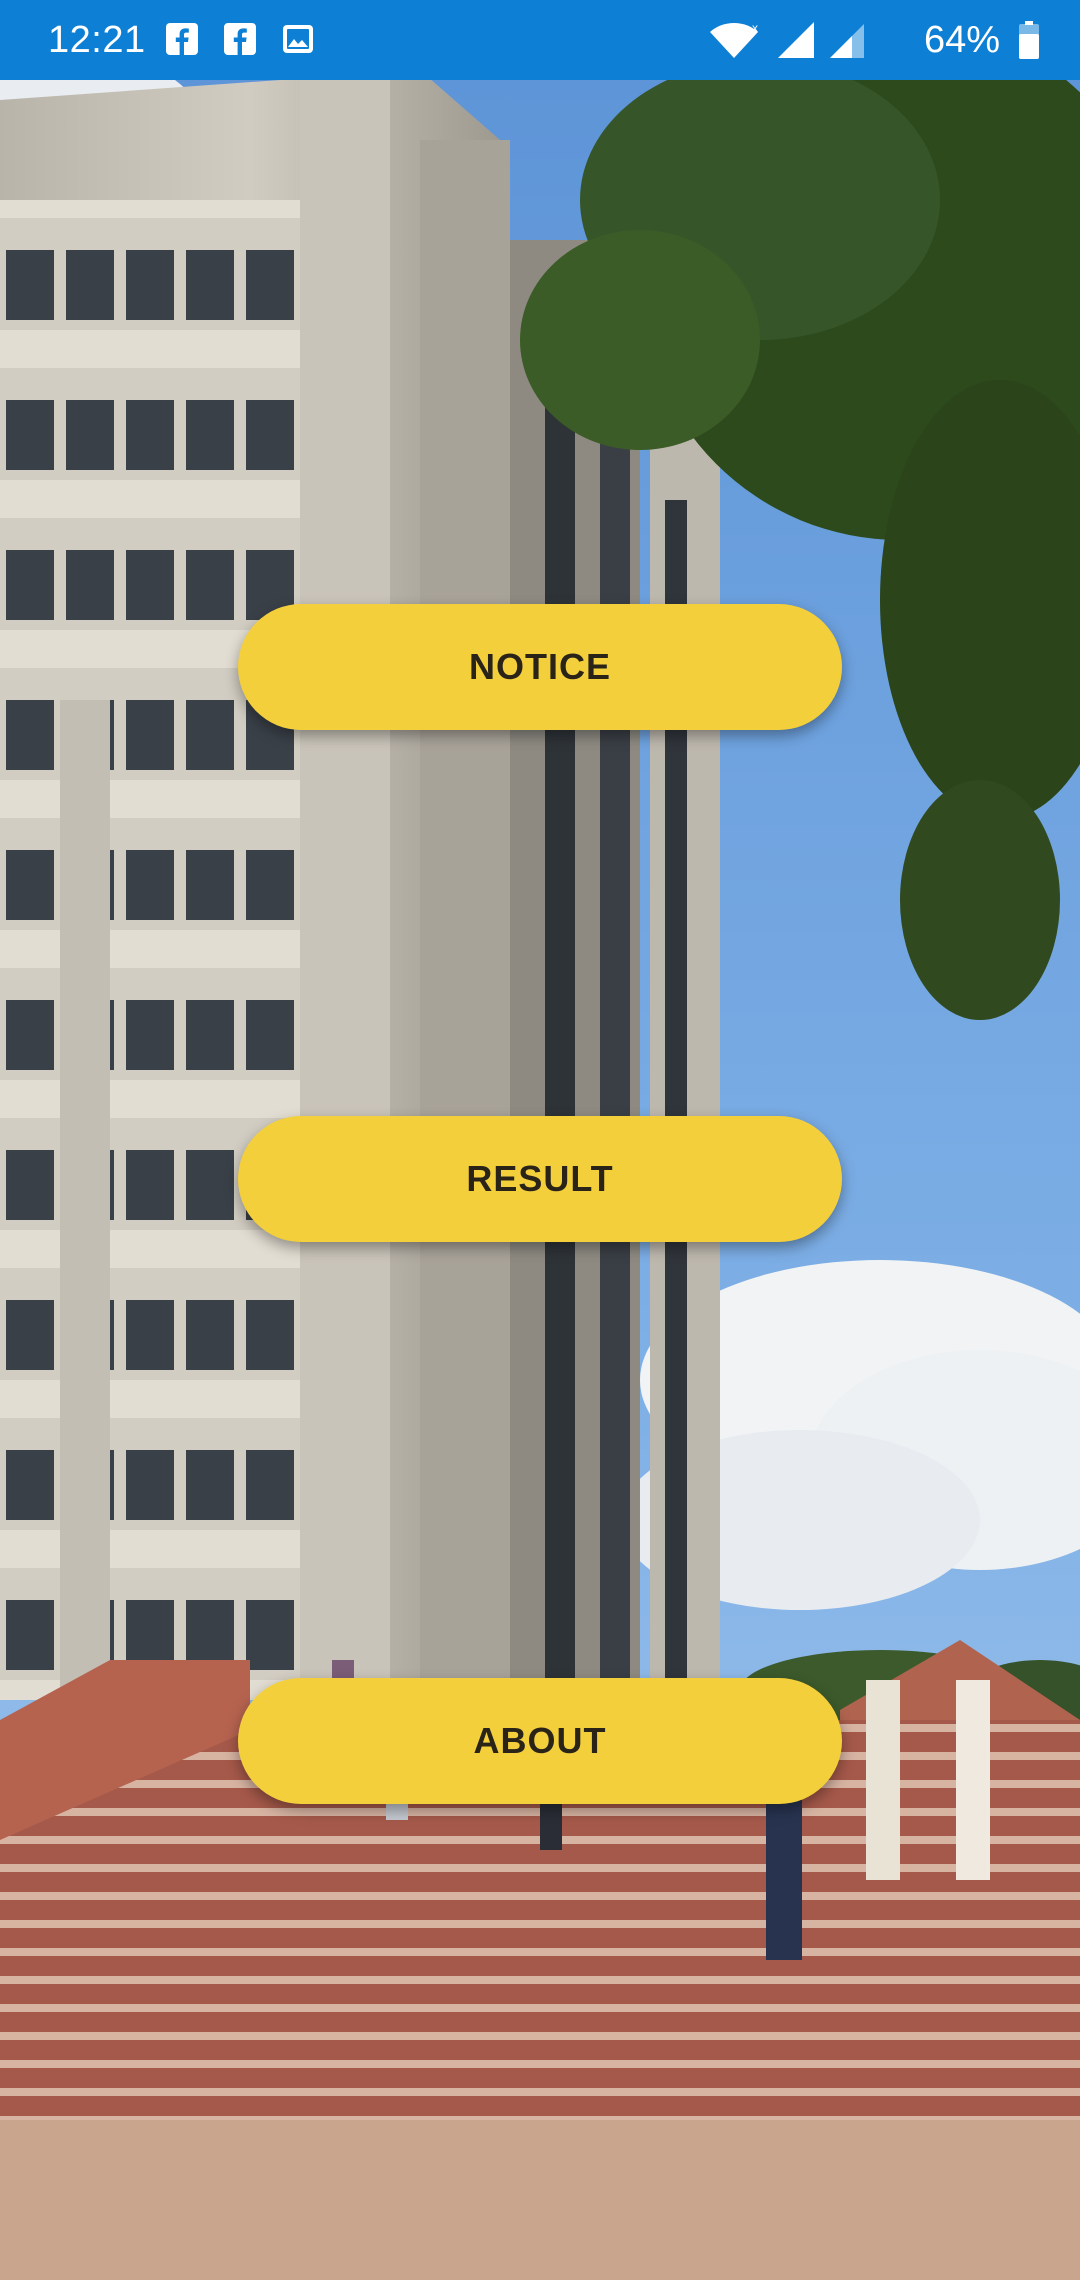 This screenshot has width=1080, height=2280. What do you see at coordinates (540, 1741) in the screenshot?
I see `about-button: ABOUT` at bounding box center [540, 1741].